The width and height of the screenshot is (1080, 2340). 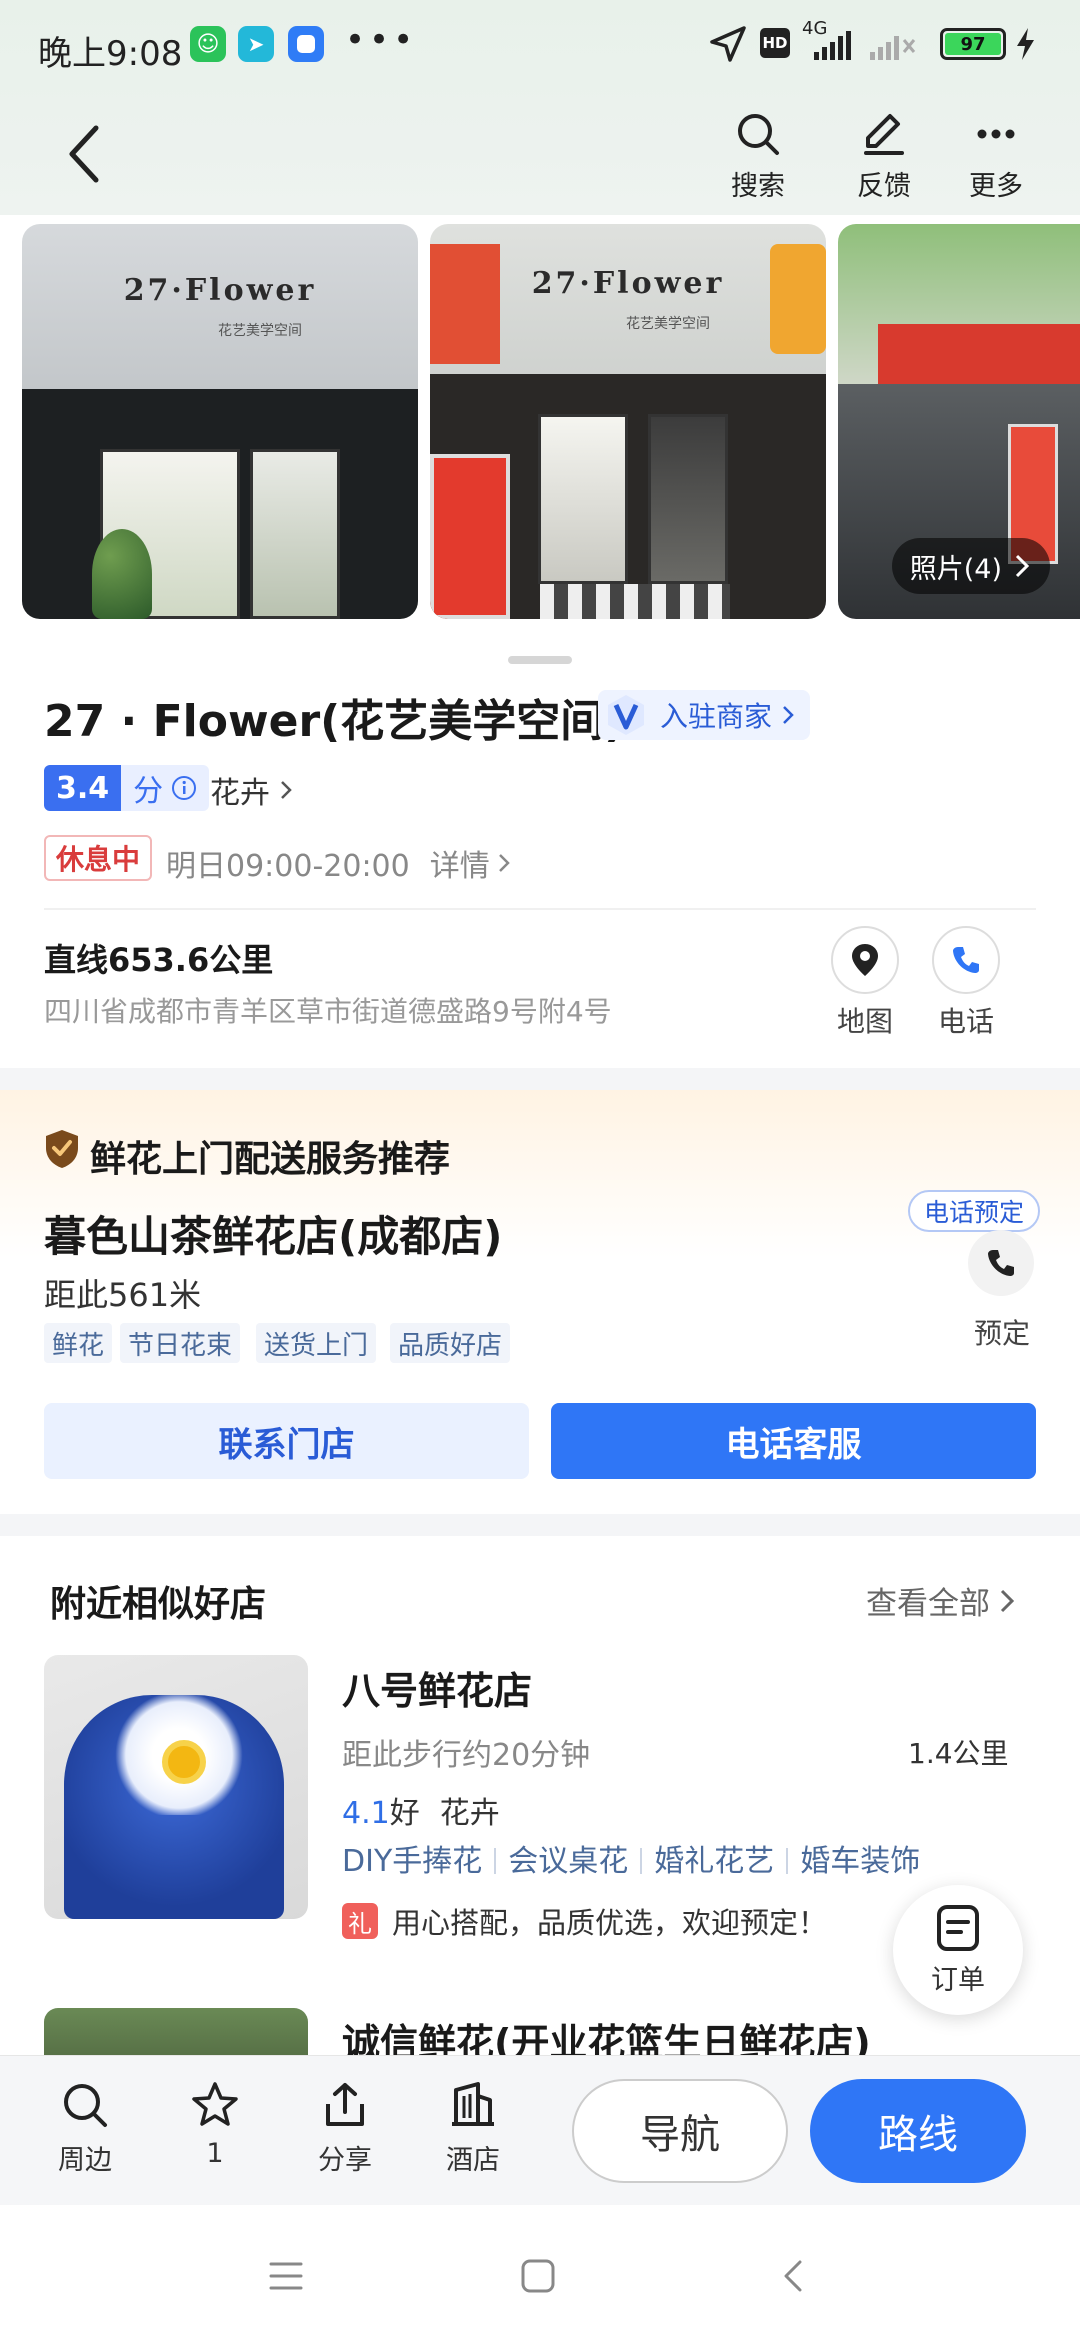 I want to click on search-button: 搜索, so click(x=758, y=156).